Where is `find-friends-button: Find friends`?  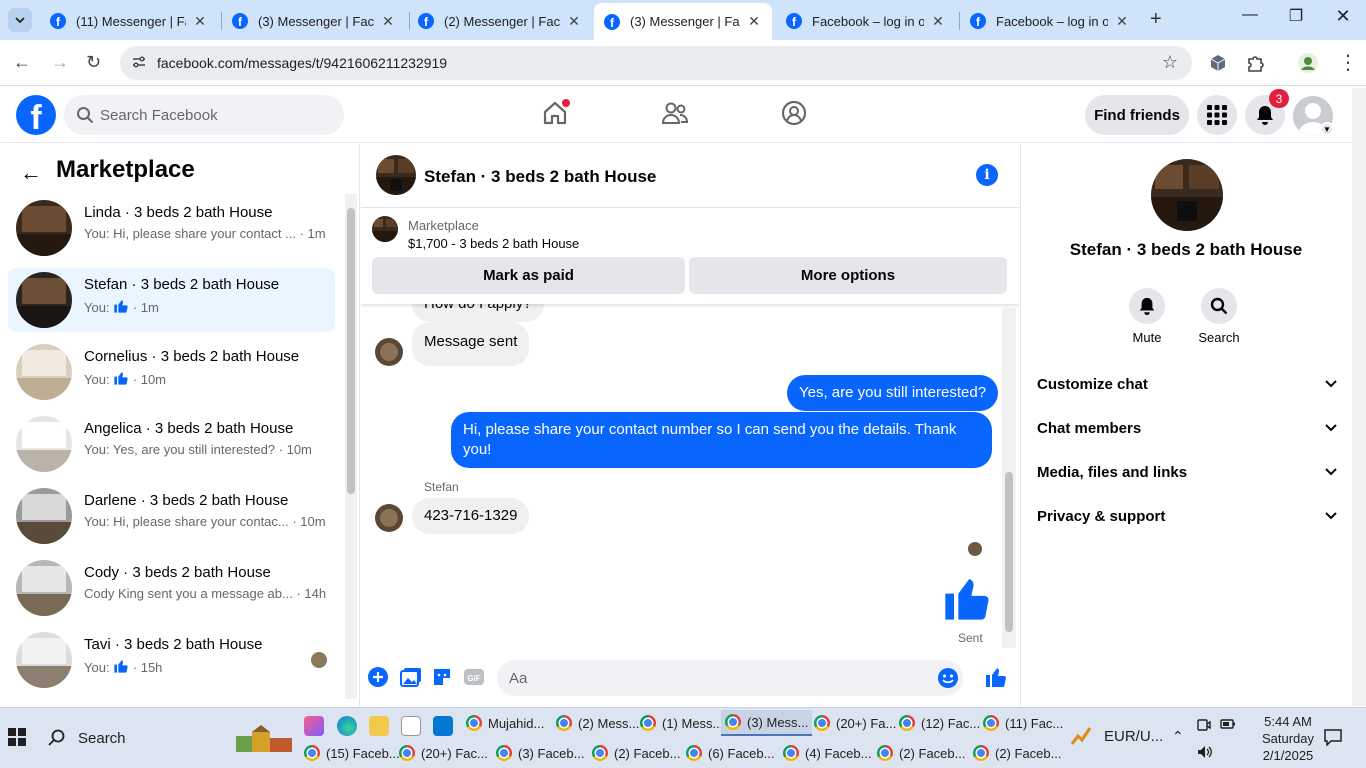
find-friends-button: Find friends is located at coordinates (1137, 115).